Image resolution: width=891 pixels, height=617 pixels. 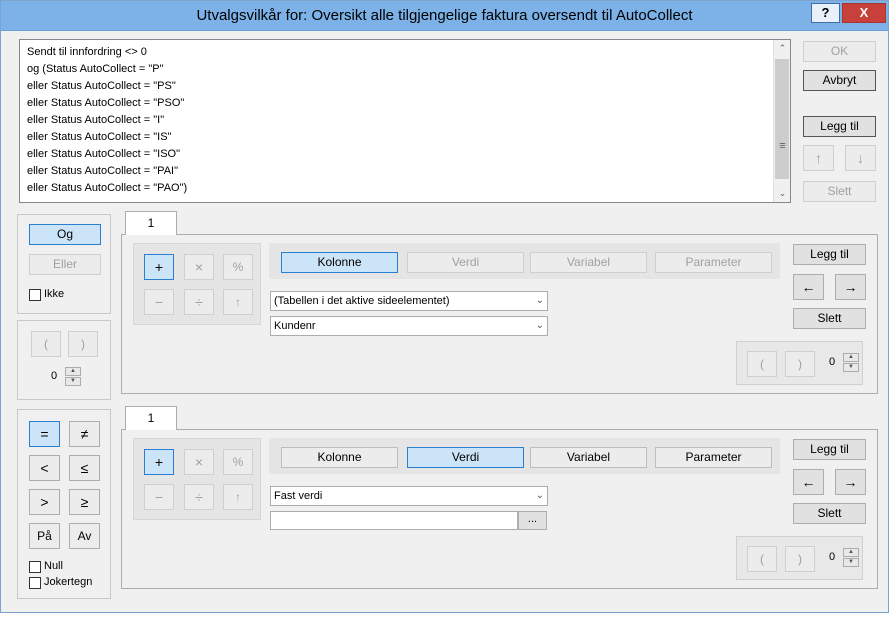 What do you see at coordinates (339, 457) in the screenshot?
I see `operand2-column-button: Kolonne` at bounding box center [339, 457].